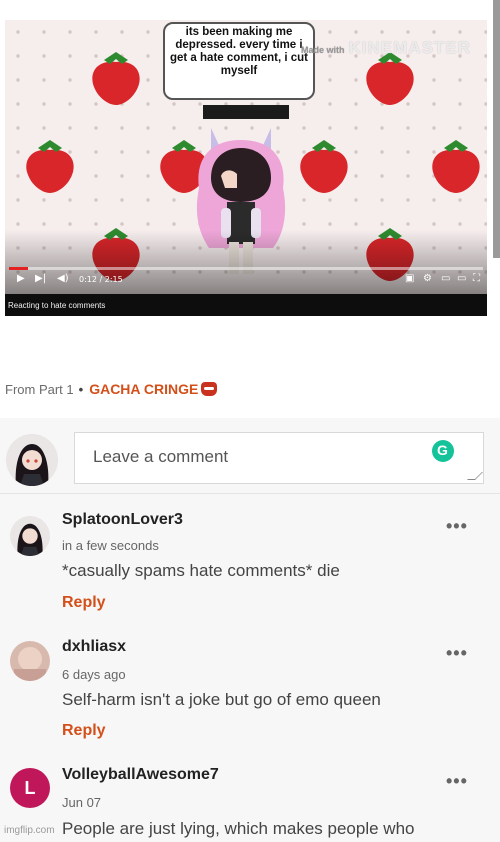 The image size is (500, 842). Describe the element at coordinates (122, 520) in the screenshot. I see `comment-username: SplatoonLover3` at that location.